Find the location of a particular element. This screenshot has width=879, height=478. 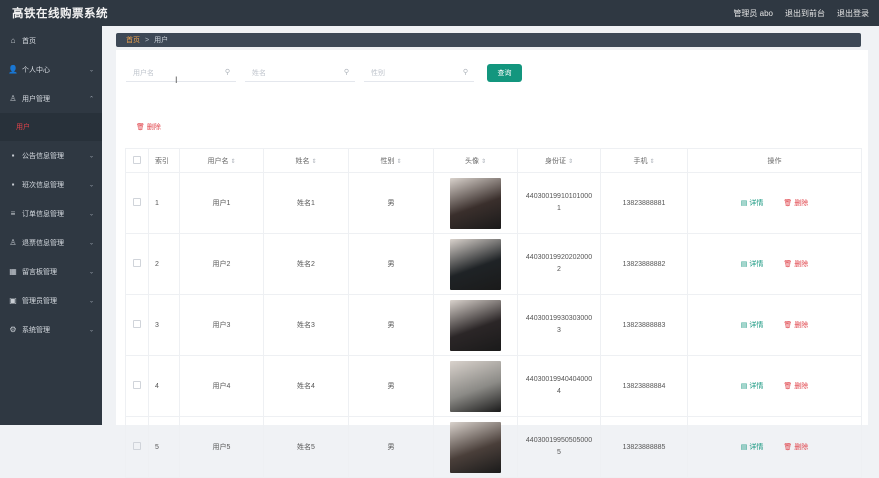

top-bar: 高铁在线购票系统 管理员 abo 退出到前台 退出登录 is located at coordinates (439, 13).